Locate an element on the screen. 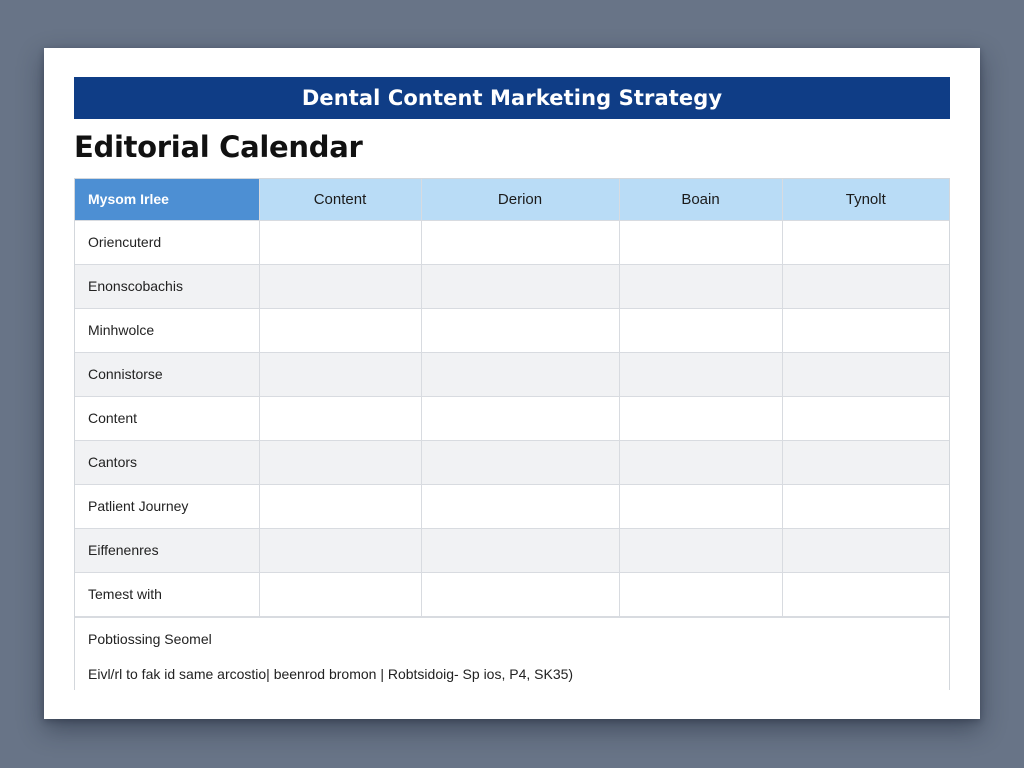  column-header: Derion is located at coordinates (520, 200).